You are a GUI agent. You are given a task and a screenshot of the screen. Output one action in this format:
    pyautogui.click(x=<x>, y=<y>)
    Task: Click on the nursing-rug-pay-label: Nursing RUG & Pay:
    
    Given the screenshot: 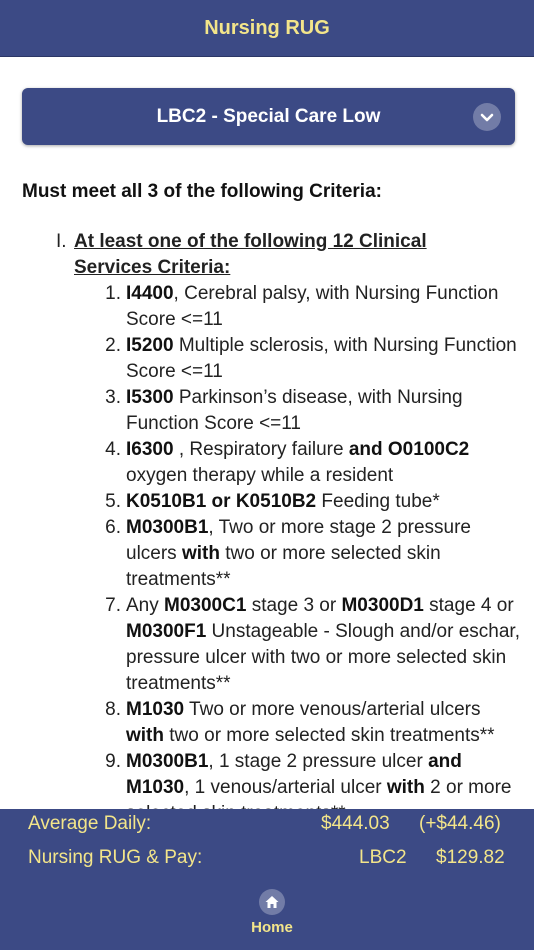 What is the action you would take?
    pyautogui.click(x=115, y=857)
    